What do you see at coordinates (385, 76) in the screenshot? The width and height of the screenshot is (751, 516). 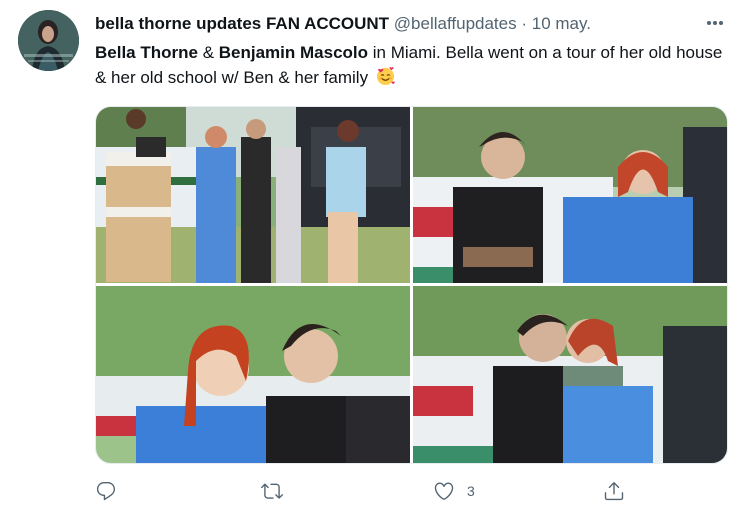 I see `smiling-face-with-hearts-icon` at bounding box center [385, 76].